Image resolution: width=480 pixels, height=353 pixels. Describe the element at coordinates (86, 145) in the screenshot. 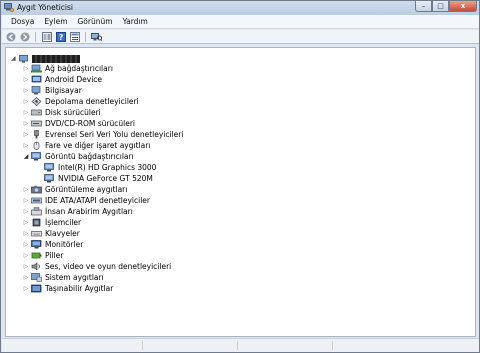

I see `tree-item-mice: ▷ Fare ve diğer işaret aygıtları` at that location.